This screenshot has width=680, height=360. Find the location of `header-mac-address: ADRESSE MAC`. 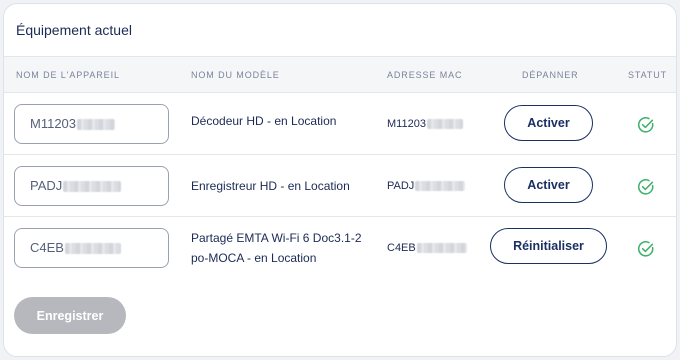

header-mac-address: ADRESSE MAC is located at coordinates (425, 75).